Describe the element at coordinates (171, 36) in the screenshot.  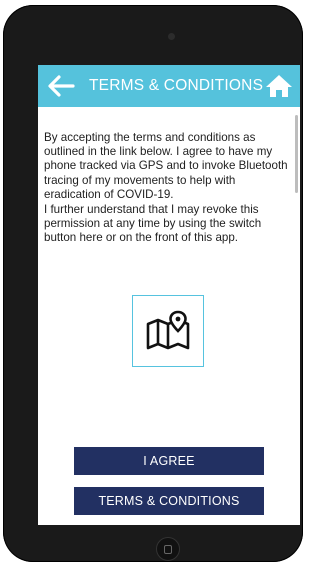
I see `front-camera` at that location.